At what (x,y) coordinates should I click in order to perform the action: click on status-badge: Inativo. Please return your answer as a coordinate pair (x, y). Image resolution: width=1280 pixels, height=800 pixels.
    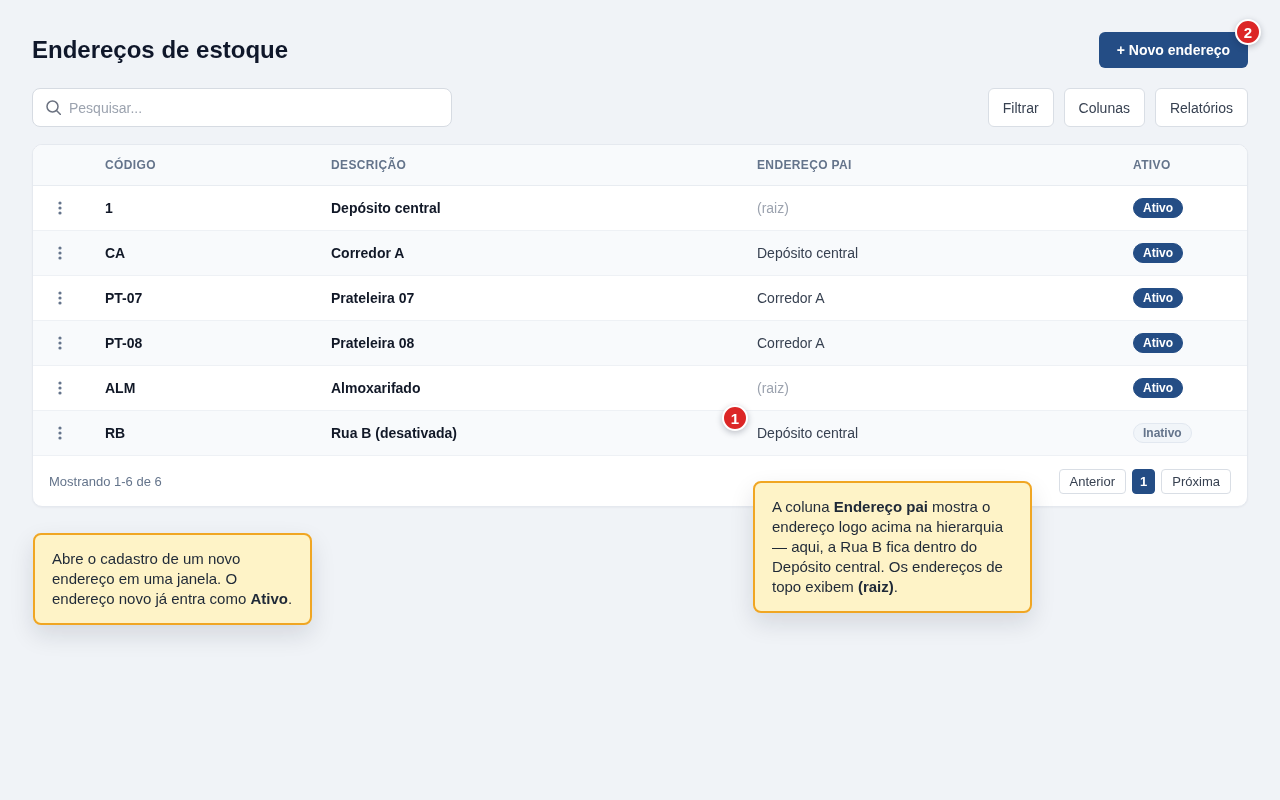
    Looking at the image, I should click on (1162, 433).